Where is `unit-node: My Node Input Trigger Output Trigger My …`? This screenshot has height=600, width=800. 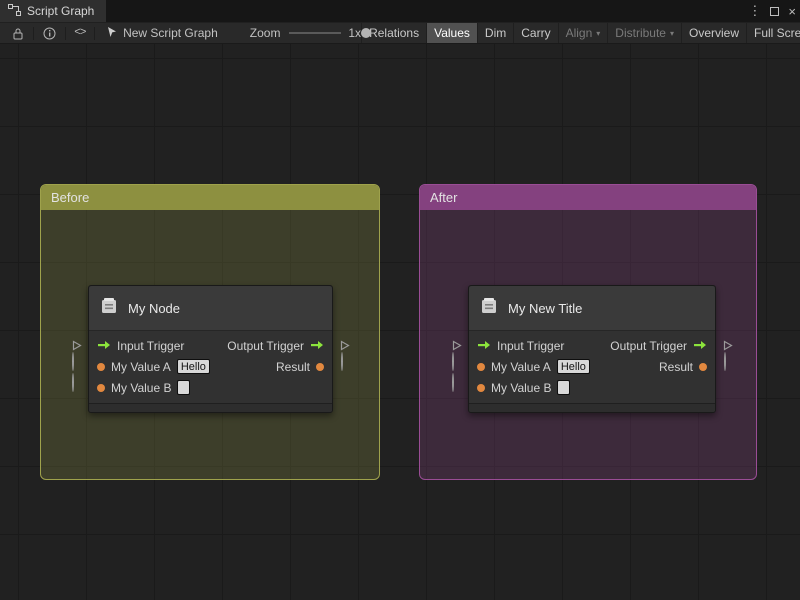
unit-node: My Node Input Trigger Output Trigger My … is located at coordinates (210, 349).